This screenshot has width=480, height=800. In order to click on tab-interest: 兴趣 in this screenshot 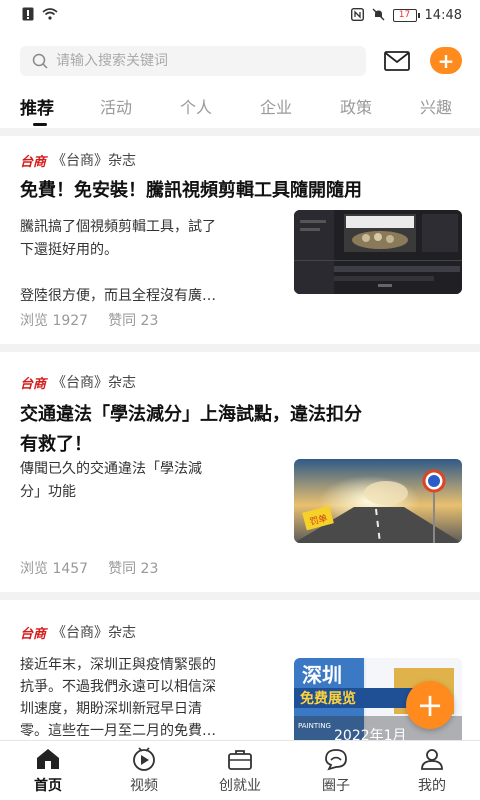, I will do `click(436, 106)`.